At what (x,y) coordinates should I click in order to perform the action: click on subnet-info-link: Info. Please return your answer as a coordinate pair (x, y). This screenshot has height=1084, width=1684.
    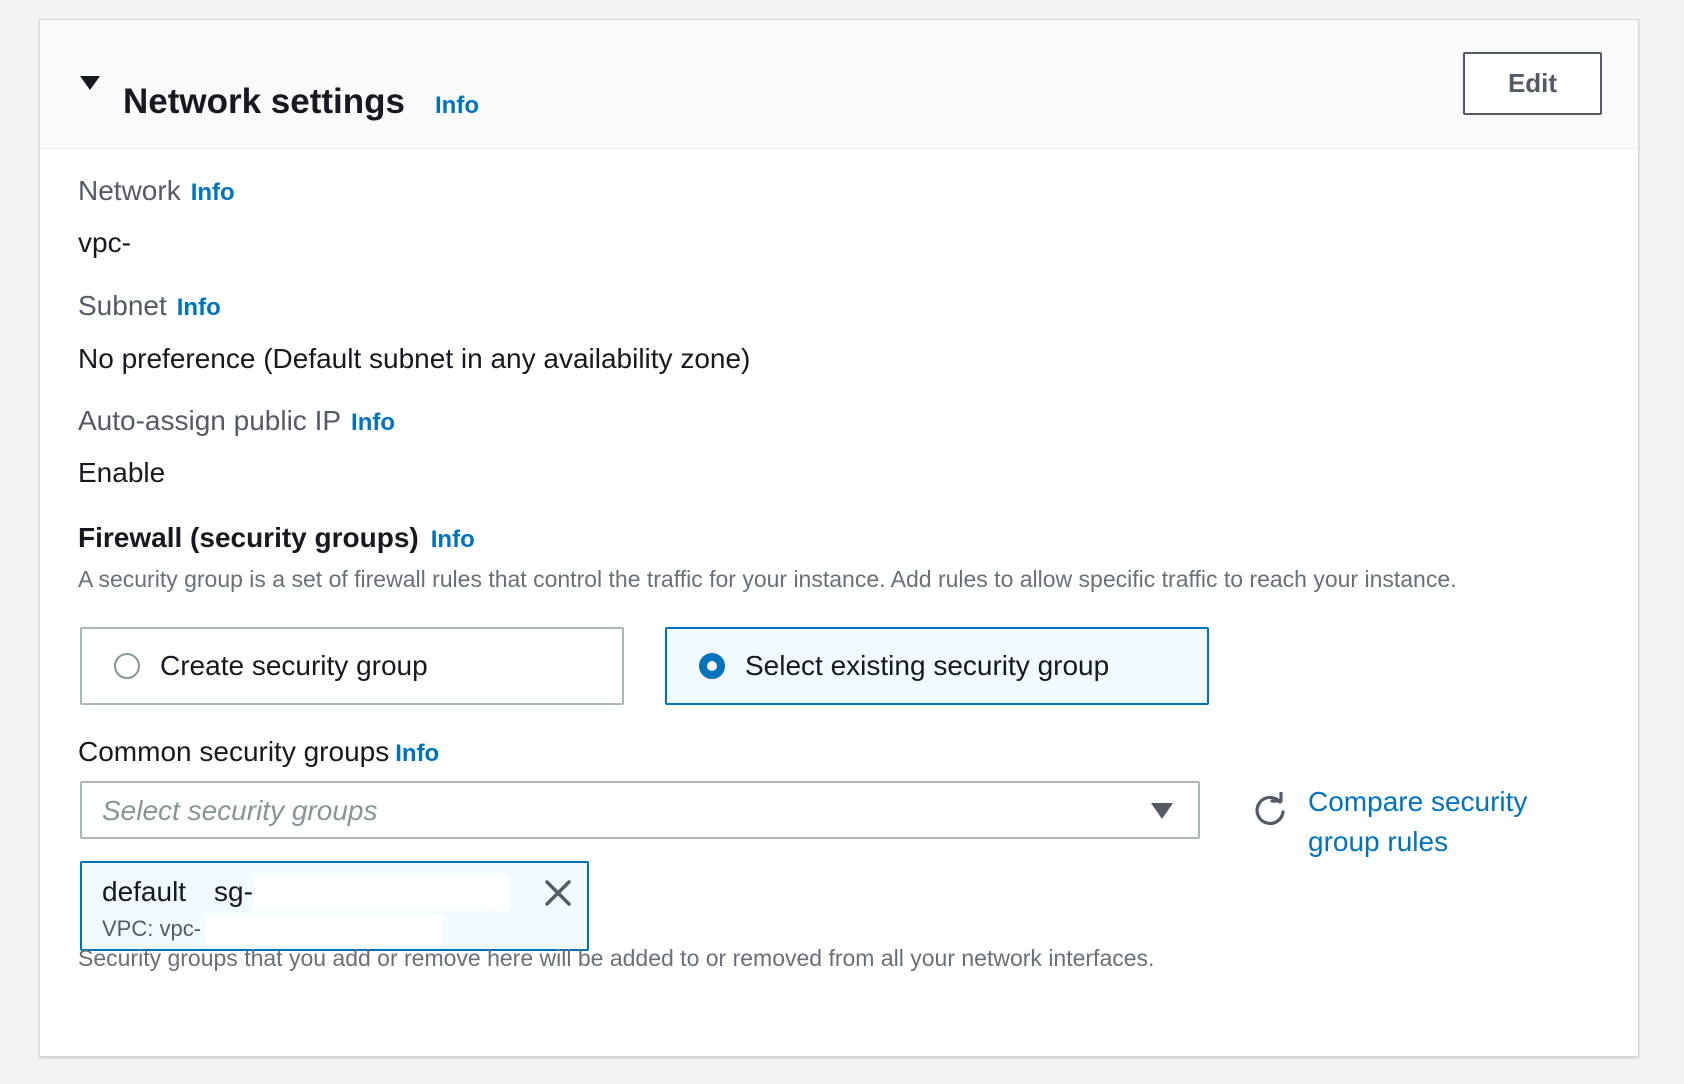
    Looking at the image, I should click on (199, 307).